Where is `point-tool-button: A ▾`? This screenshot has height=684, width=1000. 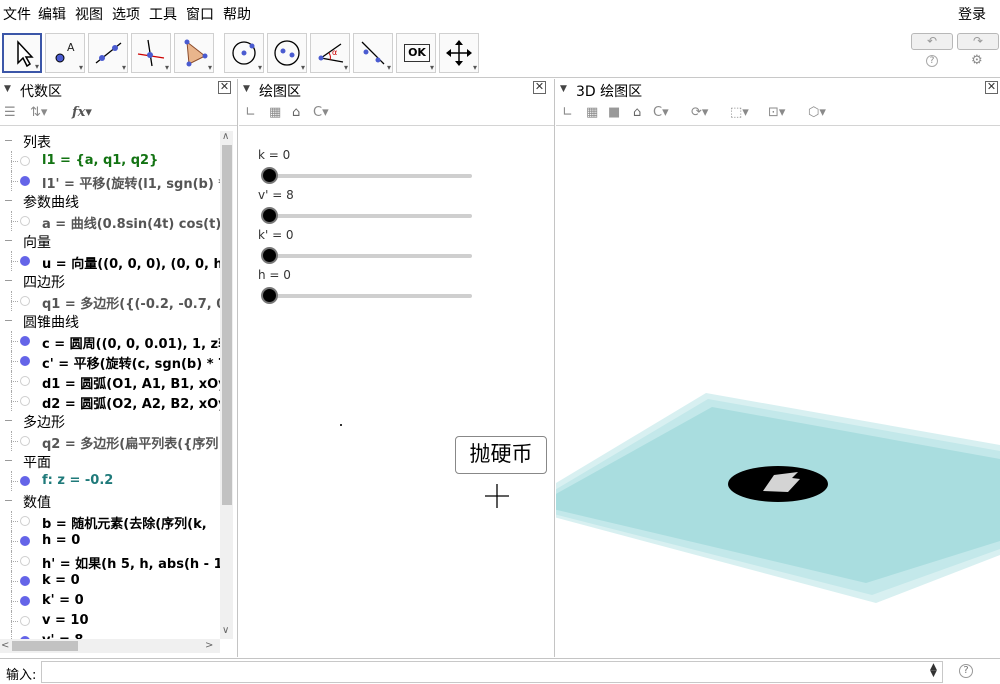 point-tool-button: A ▾ is located at coordinates (65, 53).